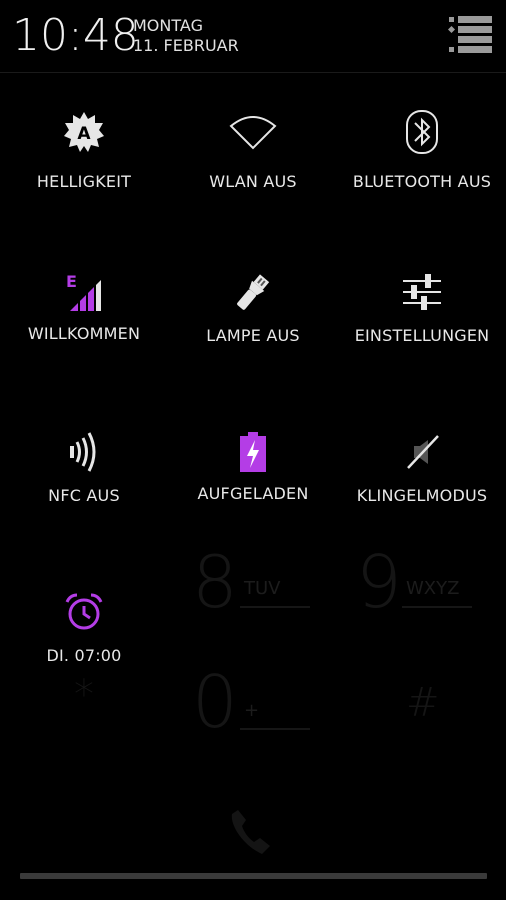 The width and height of the screenshot is (506, 900). Describe the element at coordinates (422, 181) in the screenshot. I see `tile-label: BLUETOOTH AUS` at that location.